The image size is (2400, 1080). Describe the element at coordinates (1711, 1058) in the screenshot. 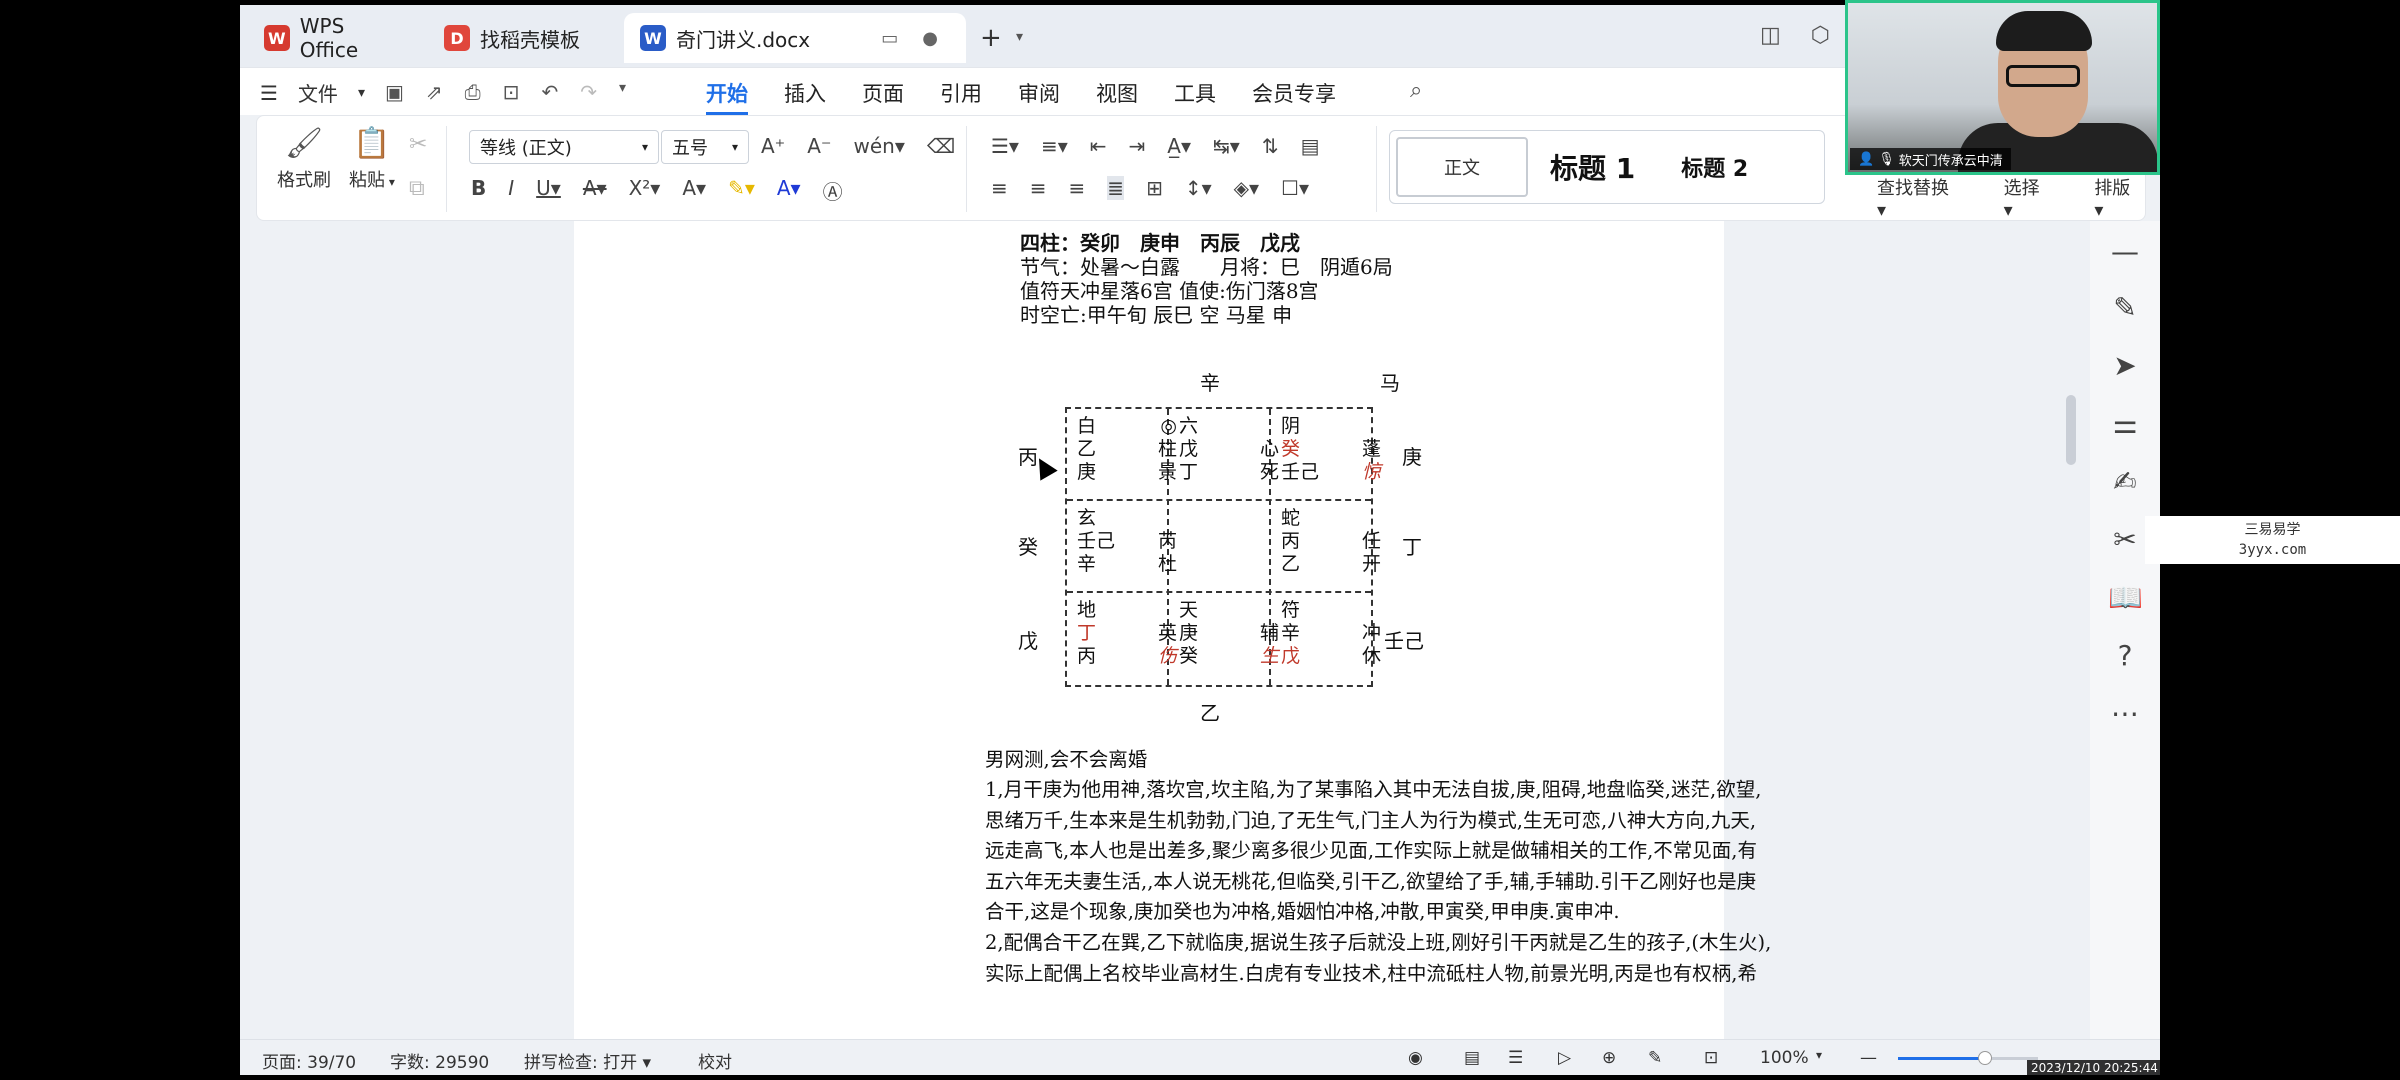

I see `fit-icon: ⊡` at that location.